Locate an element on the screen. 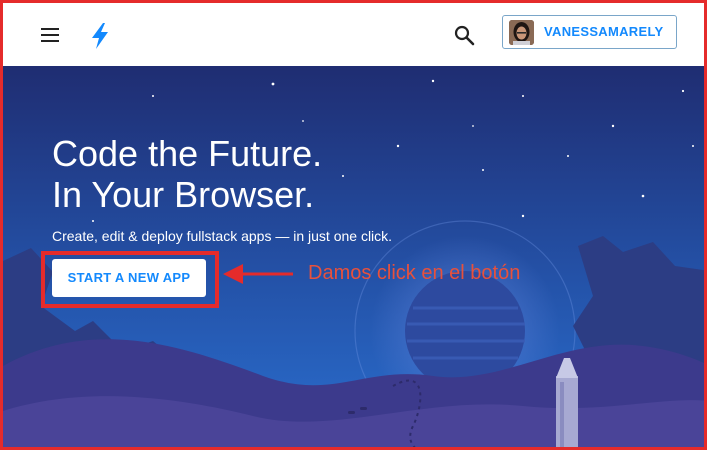  headline-line-1: Code the Future. is located at coordinates (187, 153).